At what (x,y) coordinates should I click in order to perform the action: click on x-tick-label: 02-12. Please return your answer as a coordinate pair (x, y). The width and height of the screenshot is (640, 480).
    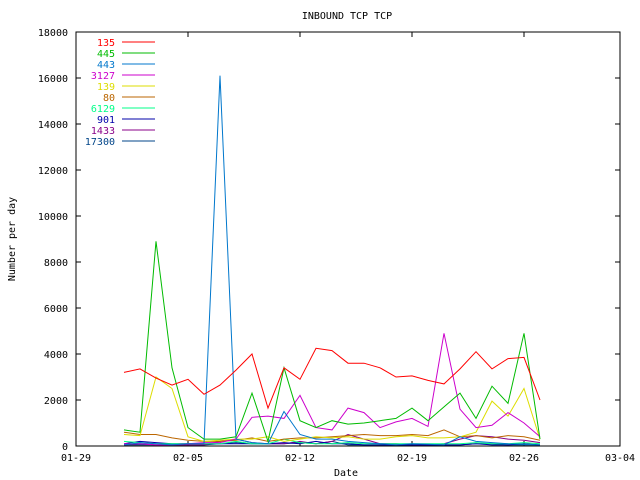
    Looking at the image, I should click on (300, 458).